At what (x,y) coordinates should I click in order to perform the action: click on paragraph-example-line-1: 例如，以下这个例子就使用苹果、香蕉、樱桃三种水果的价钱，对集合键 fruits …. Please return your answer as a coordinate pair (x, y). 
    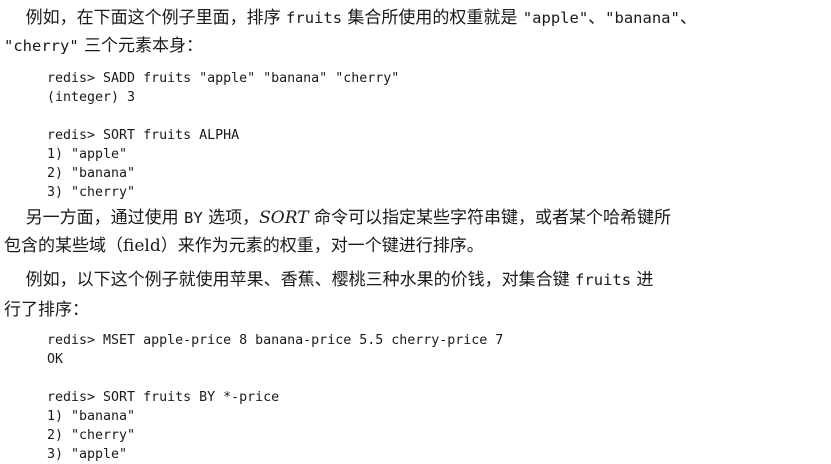
    Looking at the image, I should click on (415, 280).